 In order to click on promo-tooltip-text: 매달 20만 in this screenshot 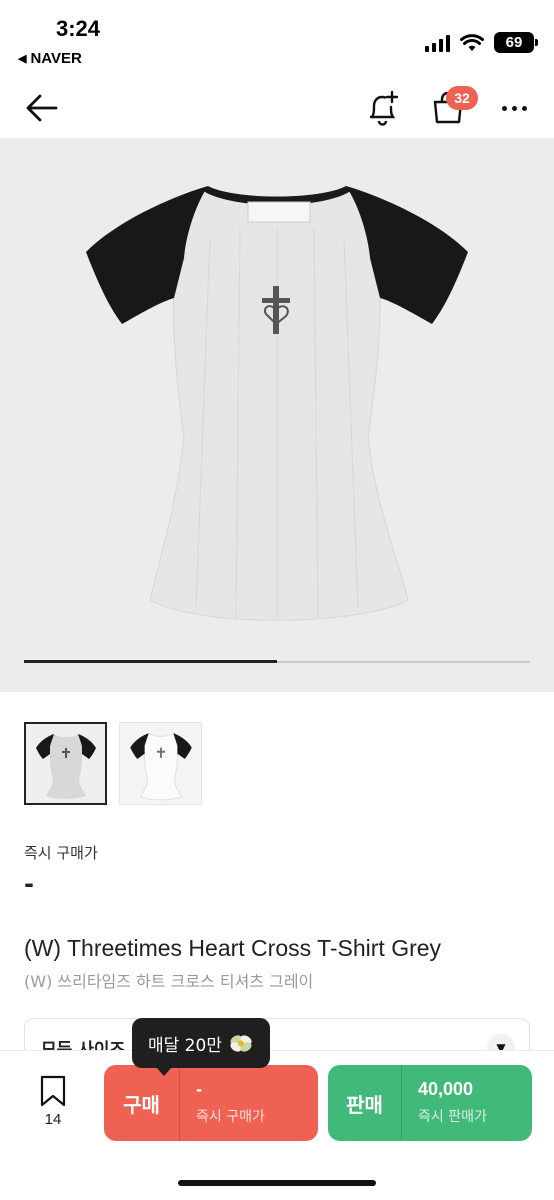, I will do `click(185, 1045)`.